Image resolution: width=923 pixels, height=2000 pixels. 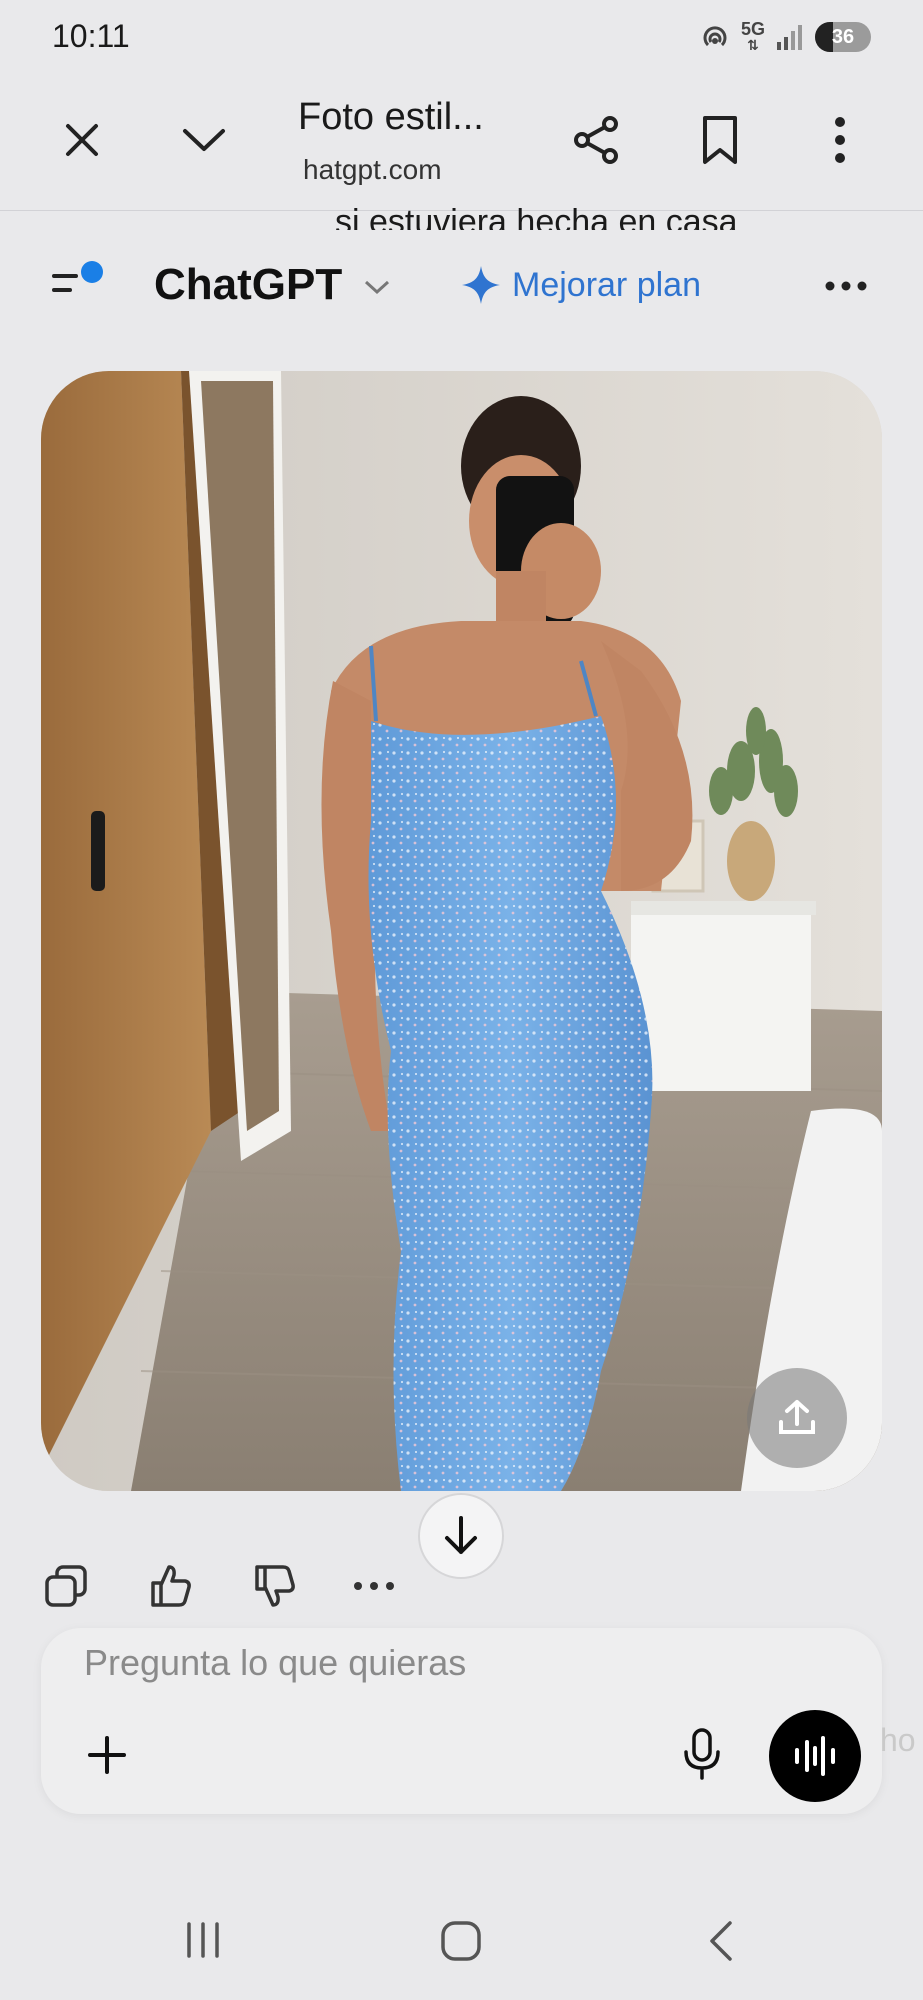 What do you see at coordinates (91, 36) in the screenshot?
I see `status-time: 10:11` at bounding box center [91, 36].